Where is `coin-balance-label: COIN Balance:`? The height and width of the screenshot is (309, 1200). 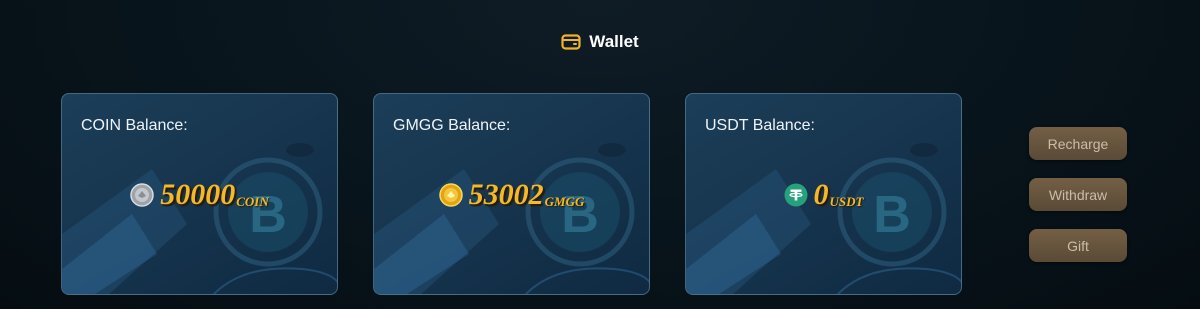
coin-balance-label: COIN Balance: is located at coordinates (134, 125).